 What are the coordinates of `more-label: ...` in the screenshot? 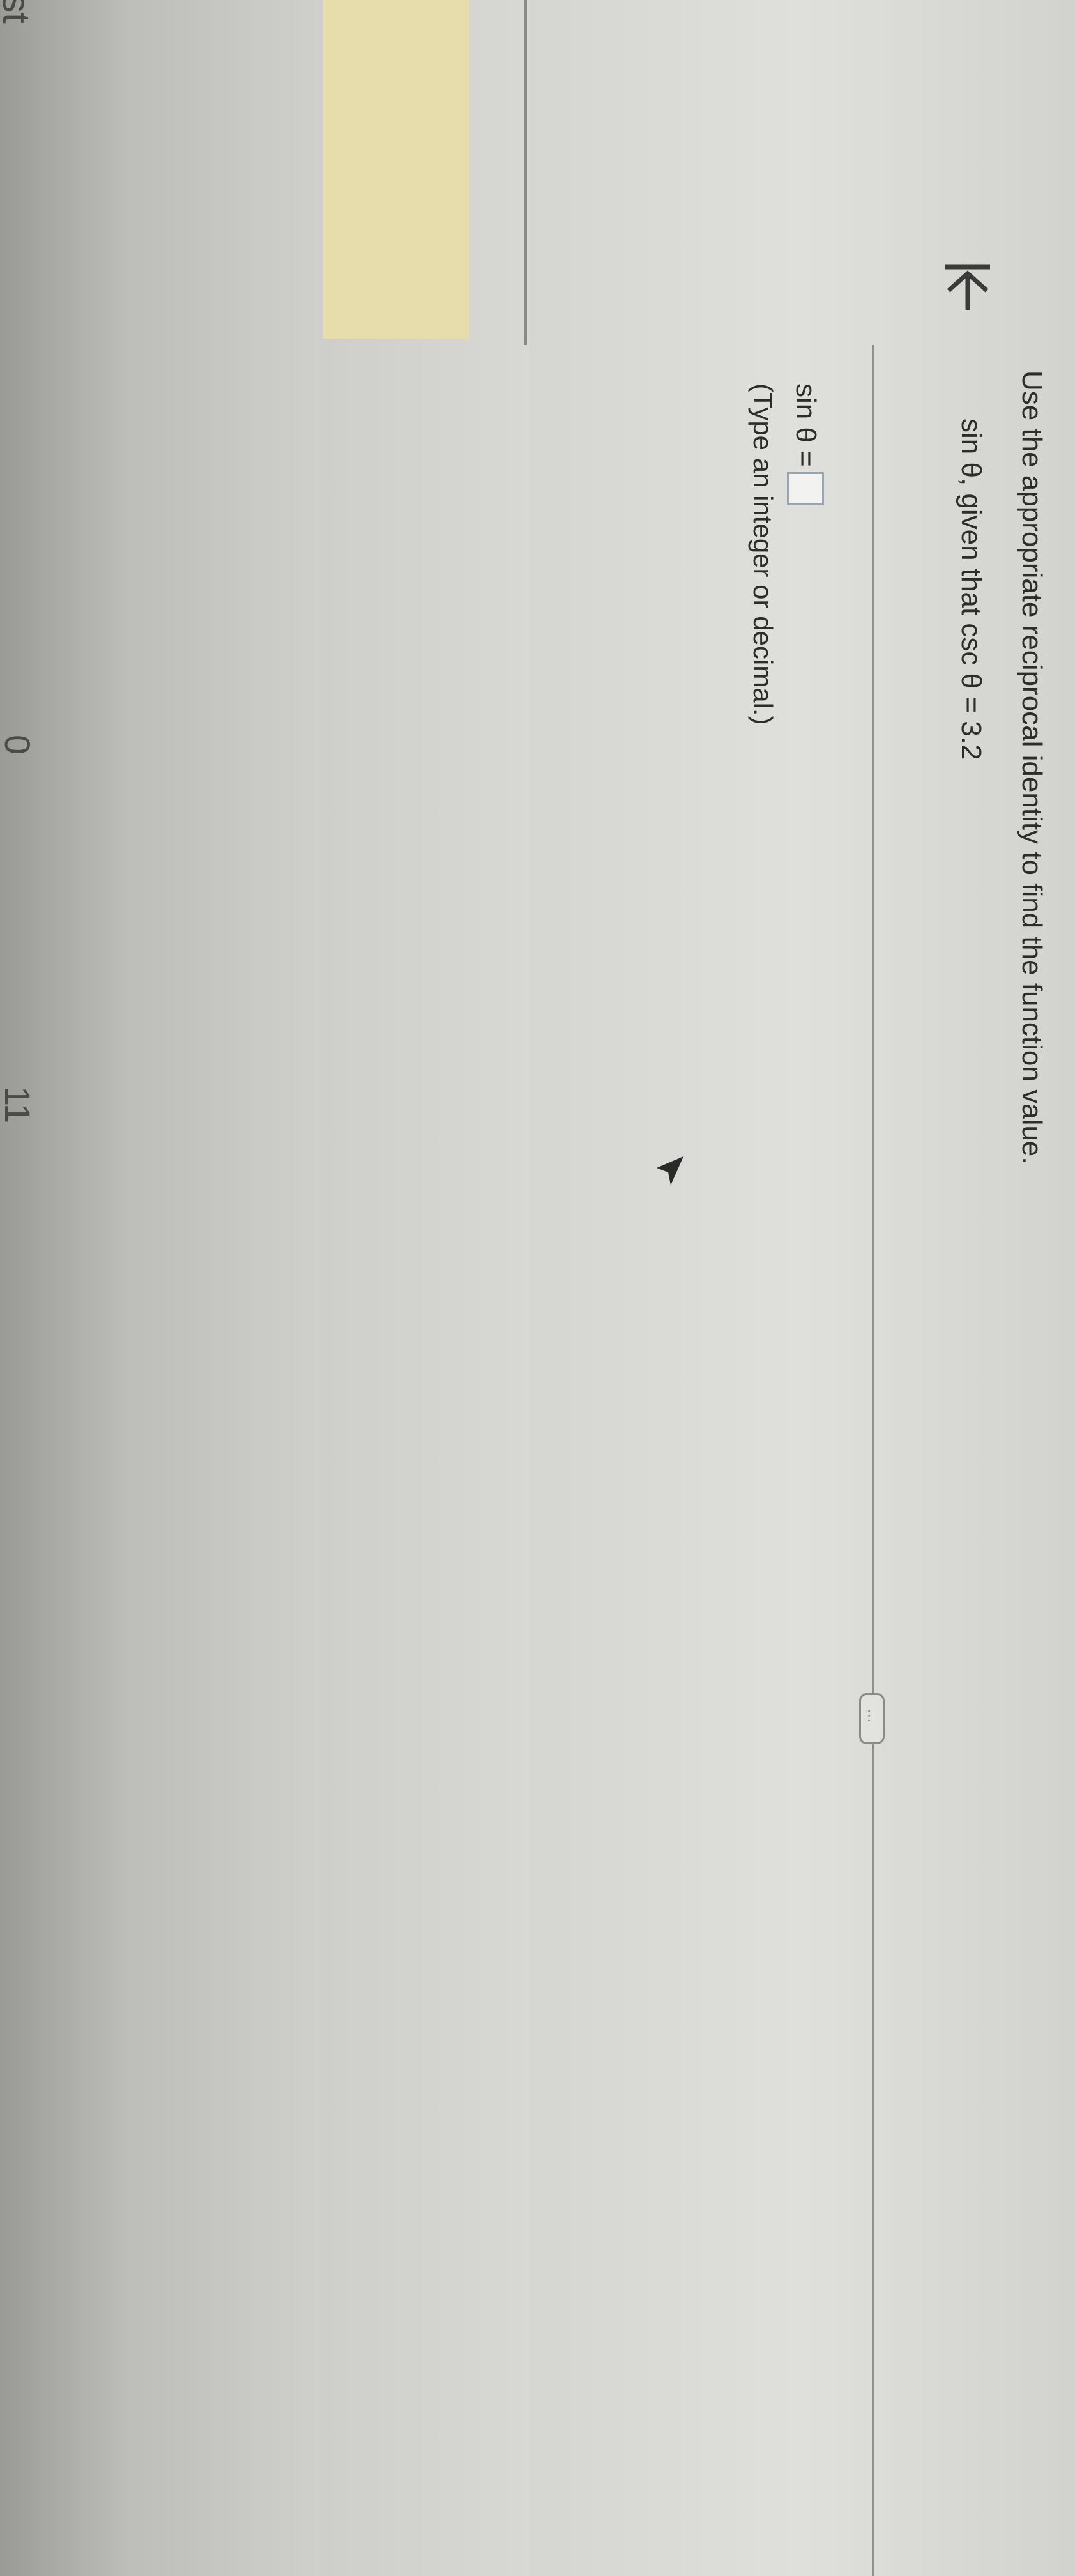 It's located at (872, 1716).